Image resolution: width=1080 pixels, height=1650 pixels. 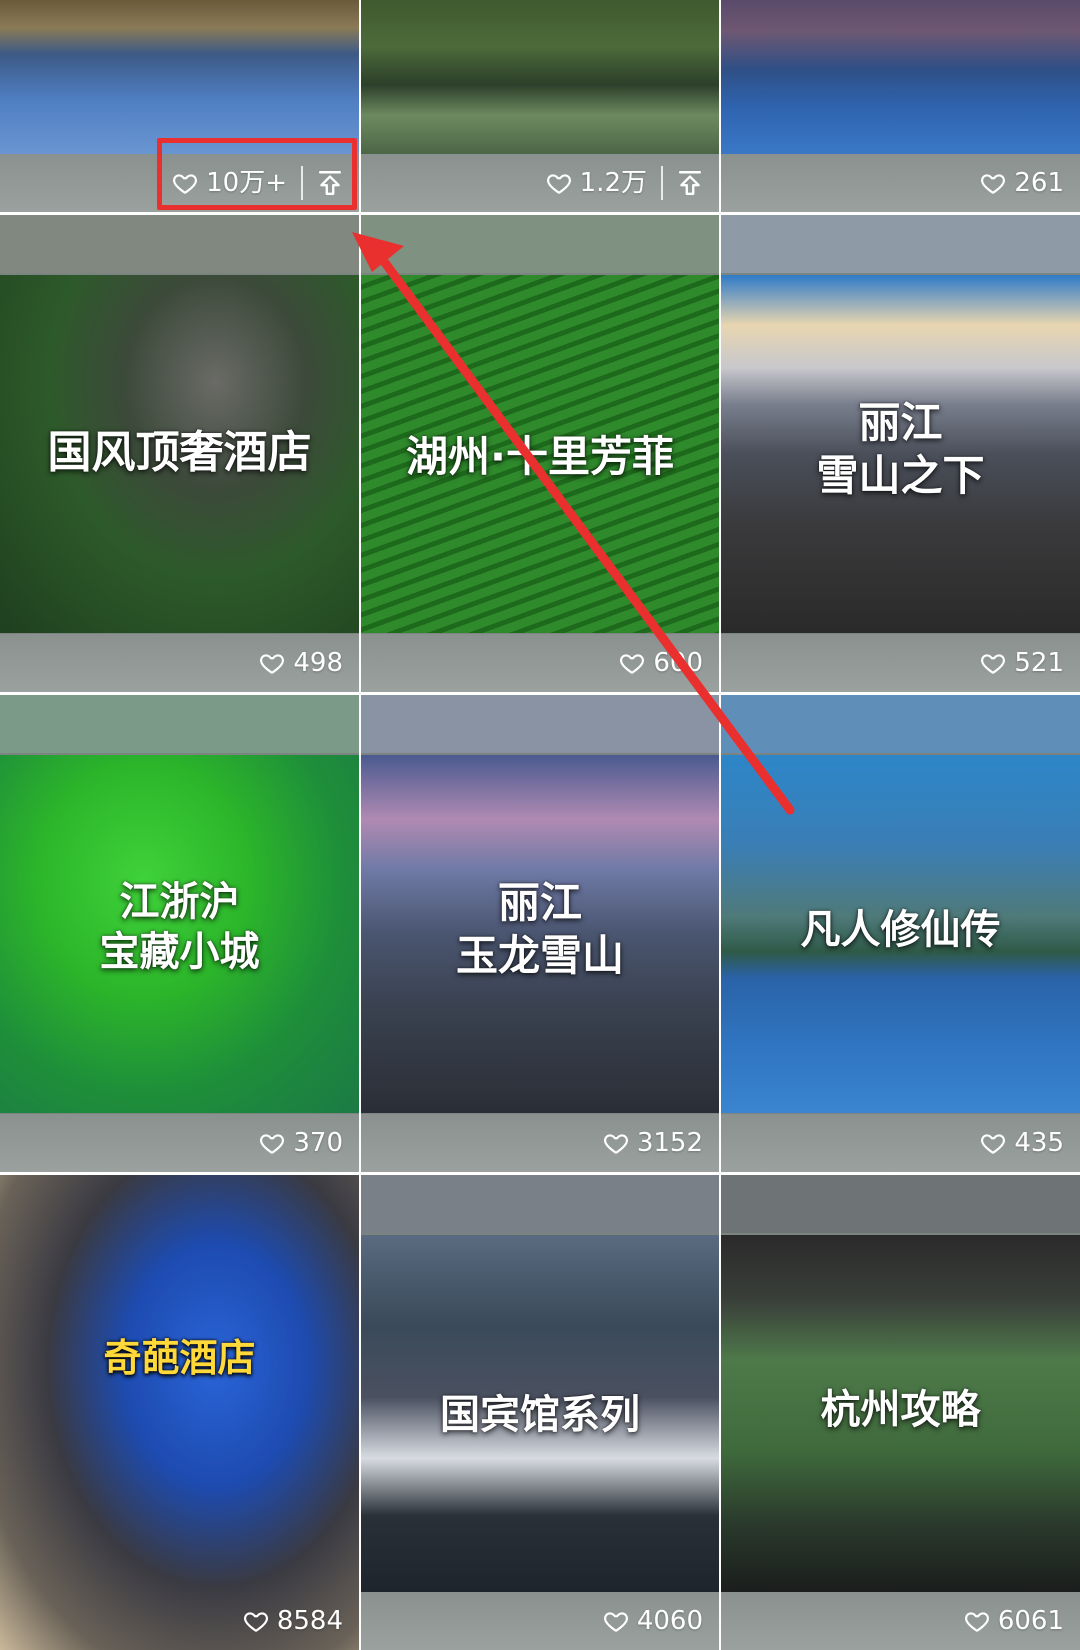 What do you see at coordinates (573, 523) in the screenshot?
I see `annotation-arrow` at bounding box center [573, 523].